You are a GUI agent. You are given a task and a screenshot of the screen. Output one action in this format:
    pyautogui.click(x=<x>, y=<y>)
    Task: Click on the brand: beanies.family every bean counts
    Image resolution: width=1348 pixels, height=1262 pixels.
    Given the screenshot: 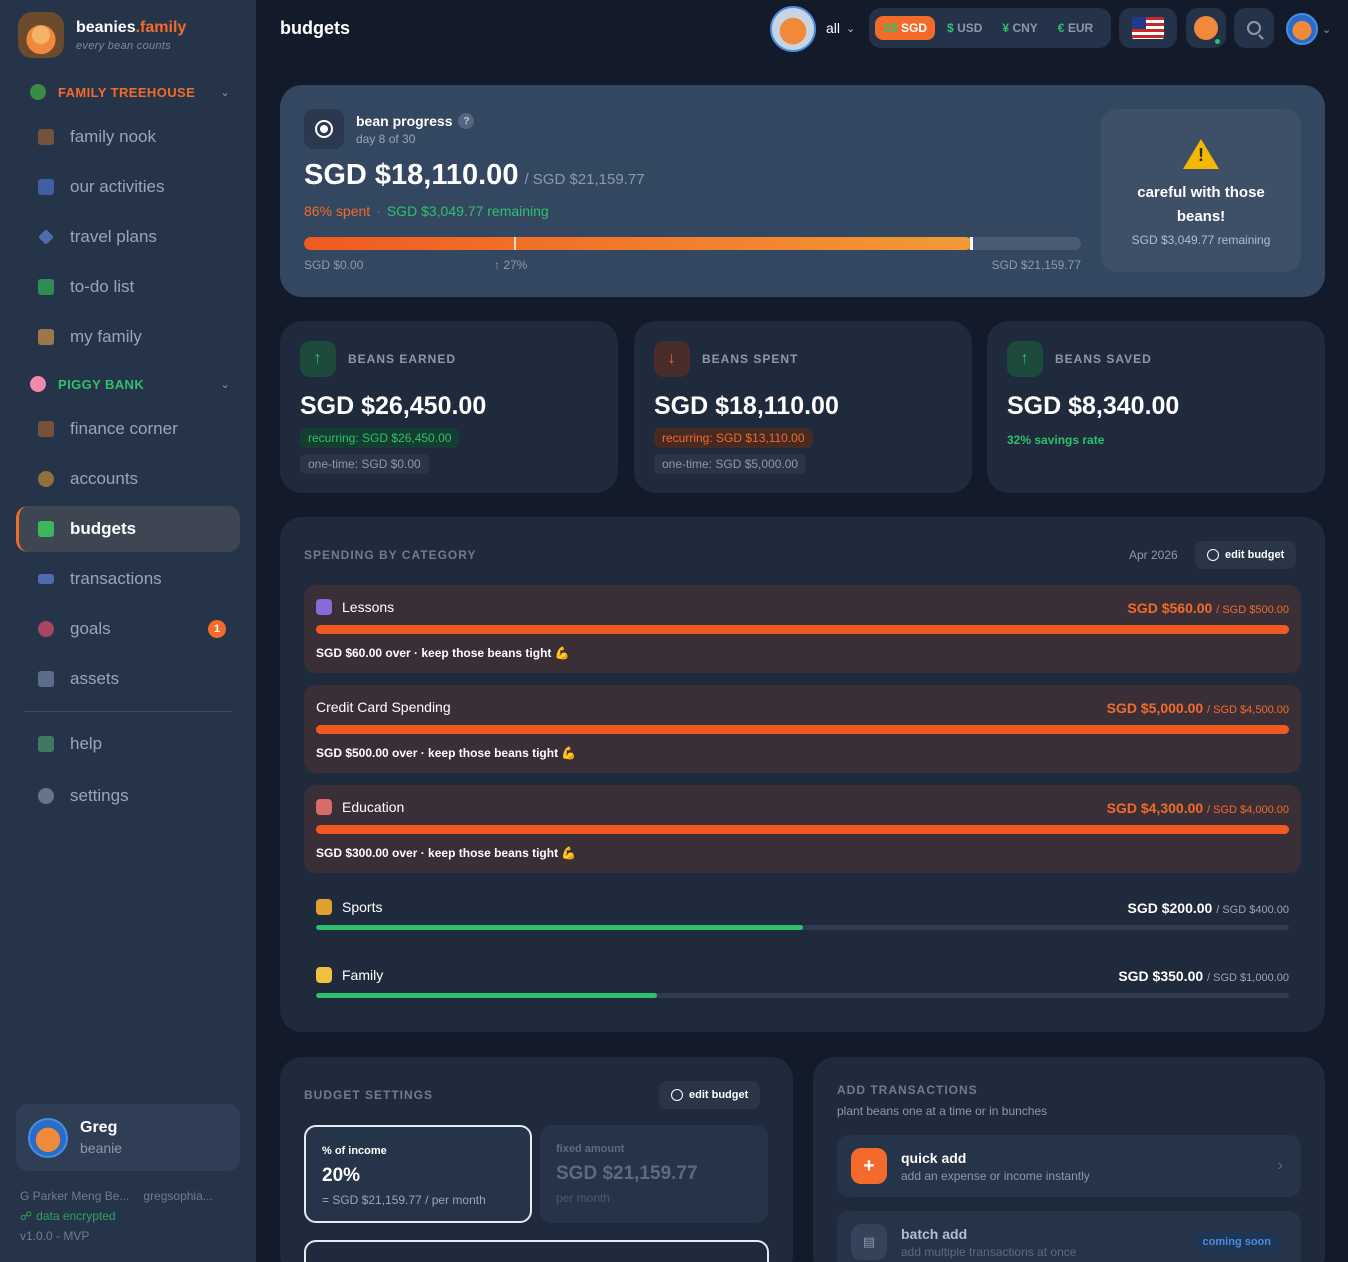 What is the action you would take?
    pyautogui.click(x=102, y=35)
    